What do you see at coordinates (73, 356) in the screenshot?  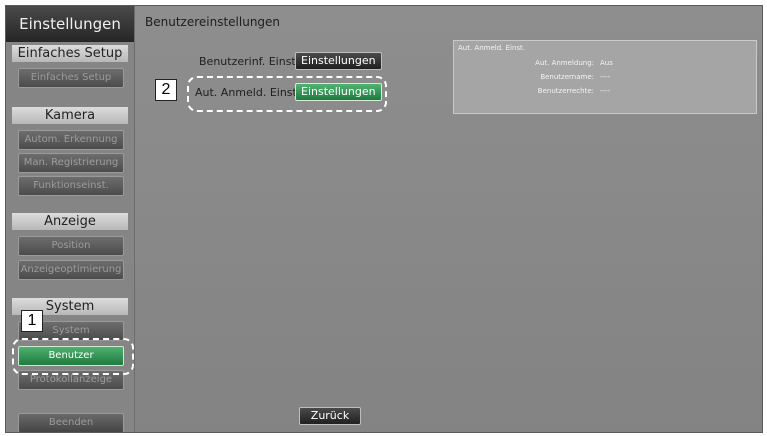 I see `highlight-benutzer` at bounding box center [73, 356].